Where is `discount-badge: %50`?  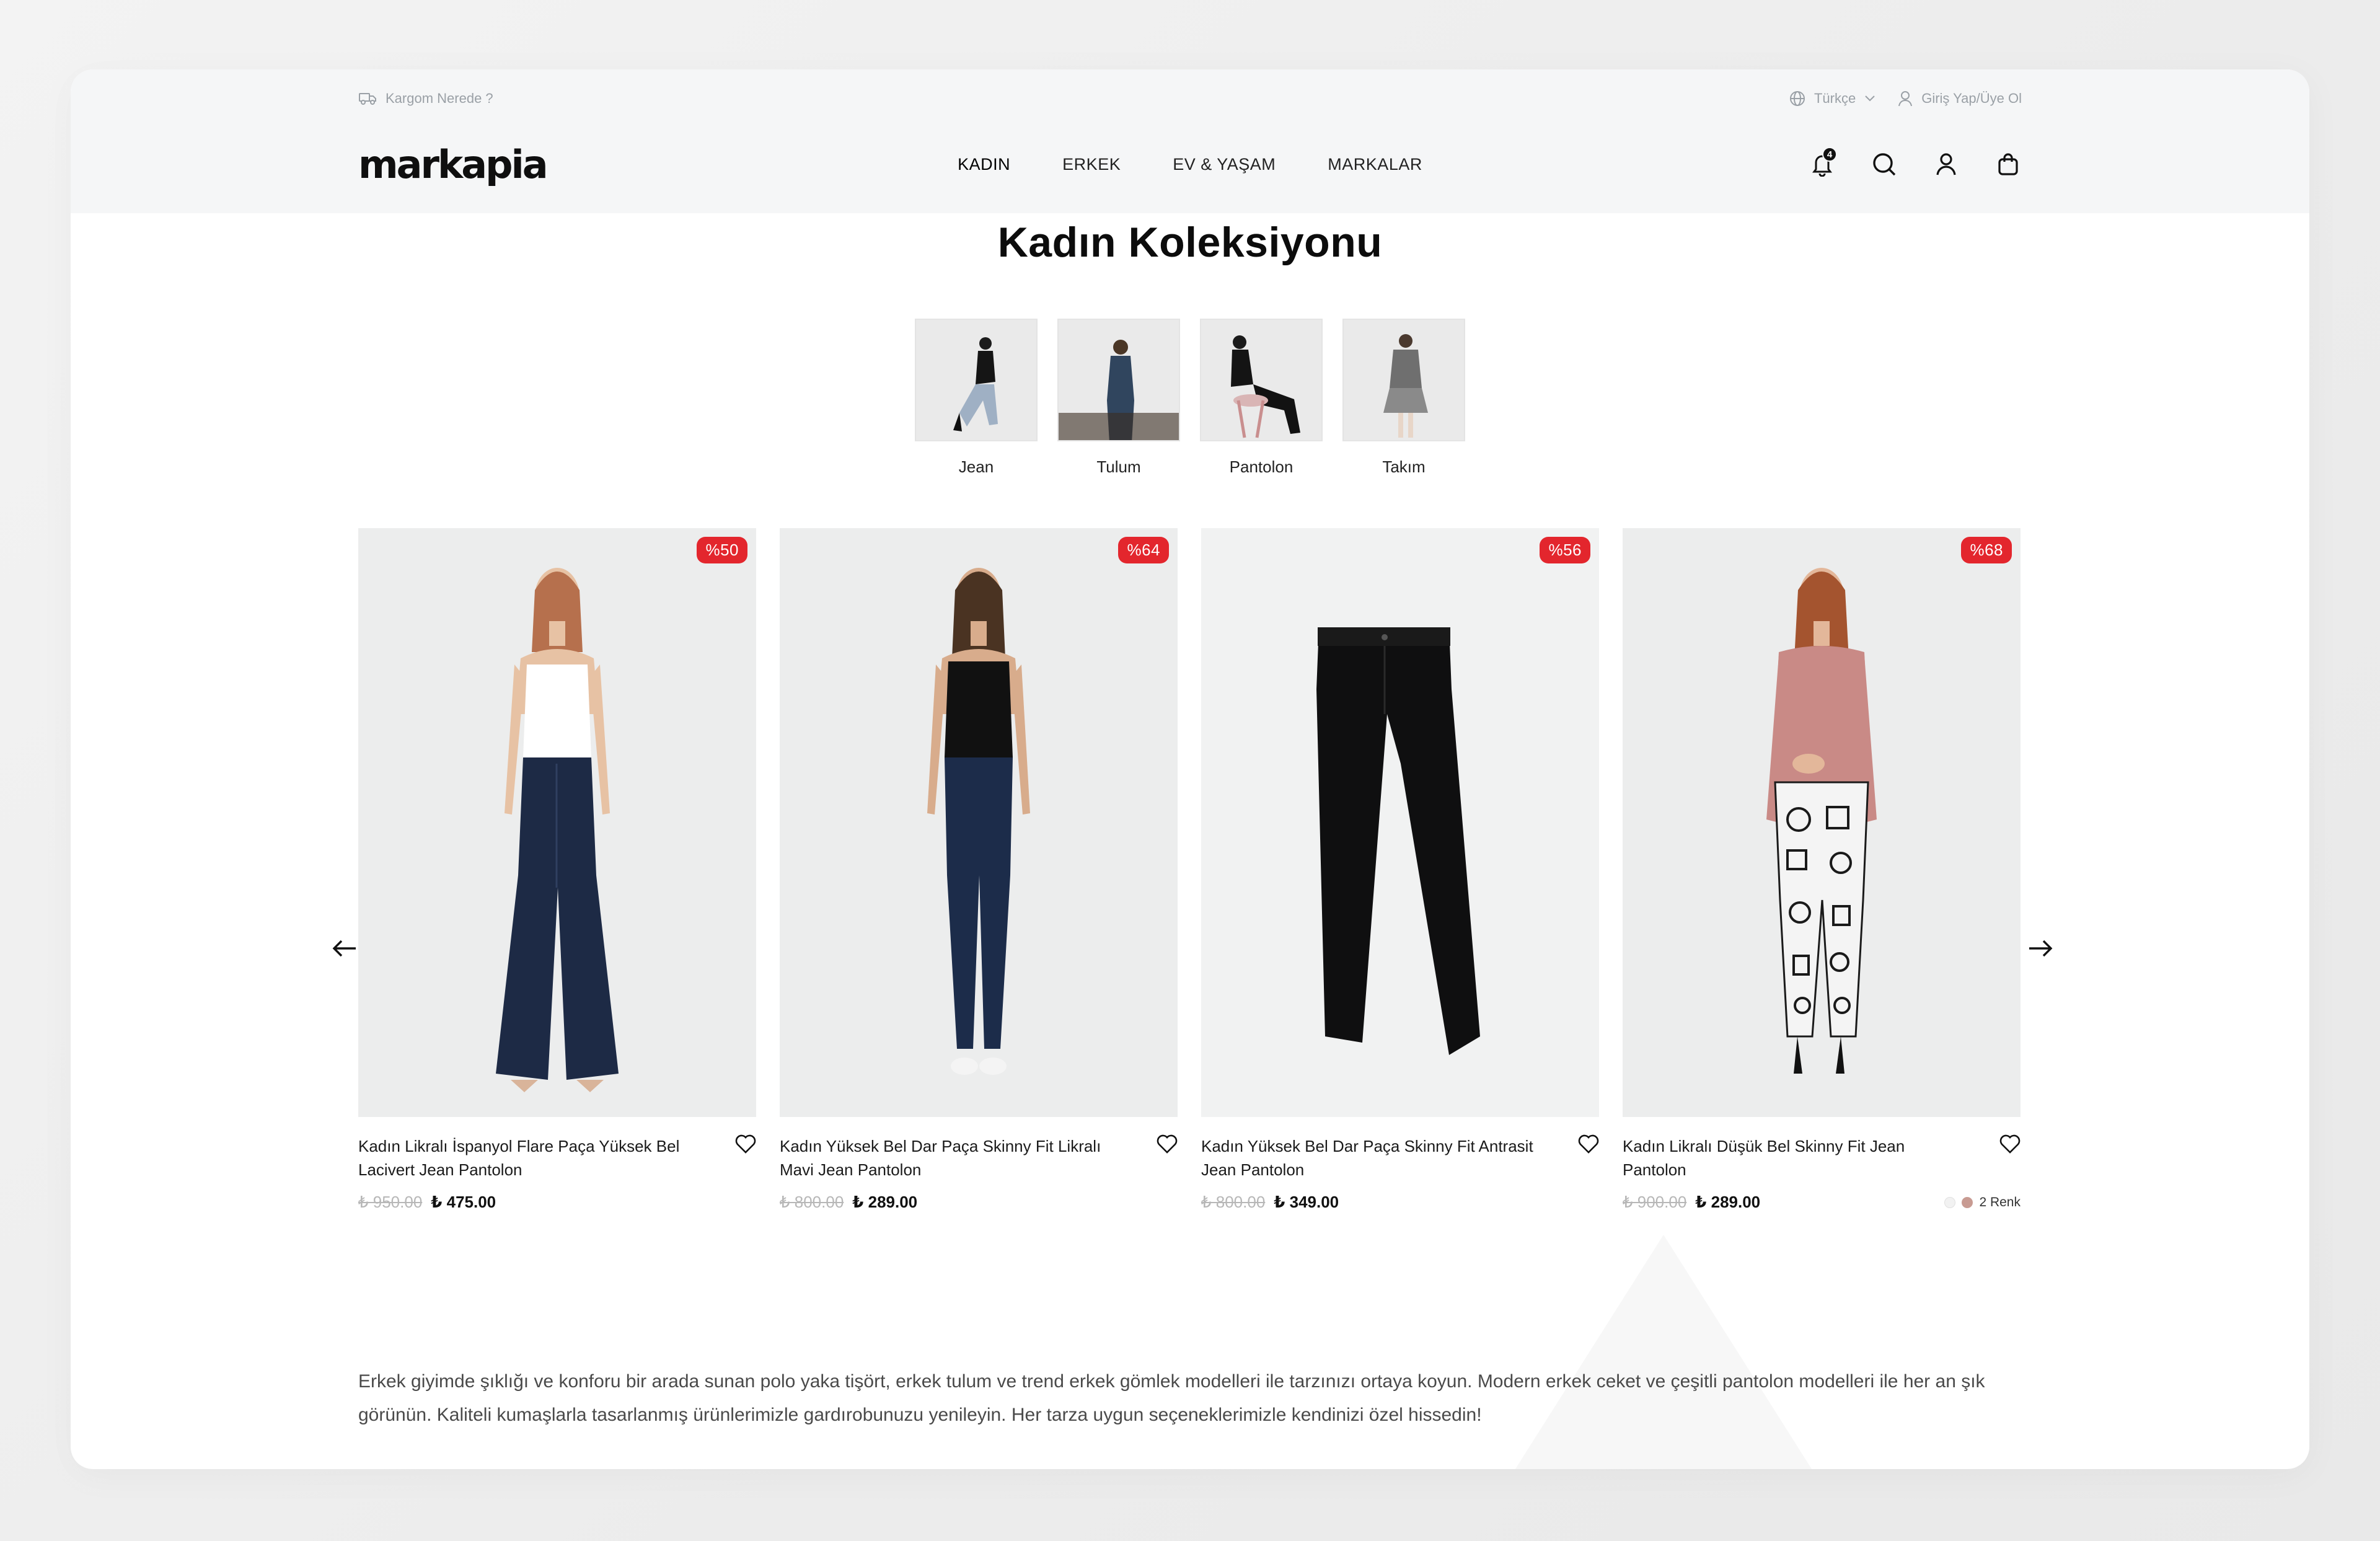
discount-badge: %50 is located at coordinates (722, 550).